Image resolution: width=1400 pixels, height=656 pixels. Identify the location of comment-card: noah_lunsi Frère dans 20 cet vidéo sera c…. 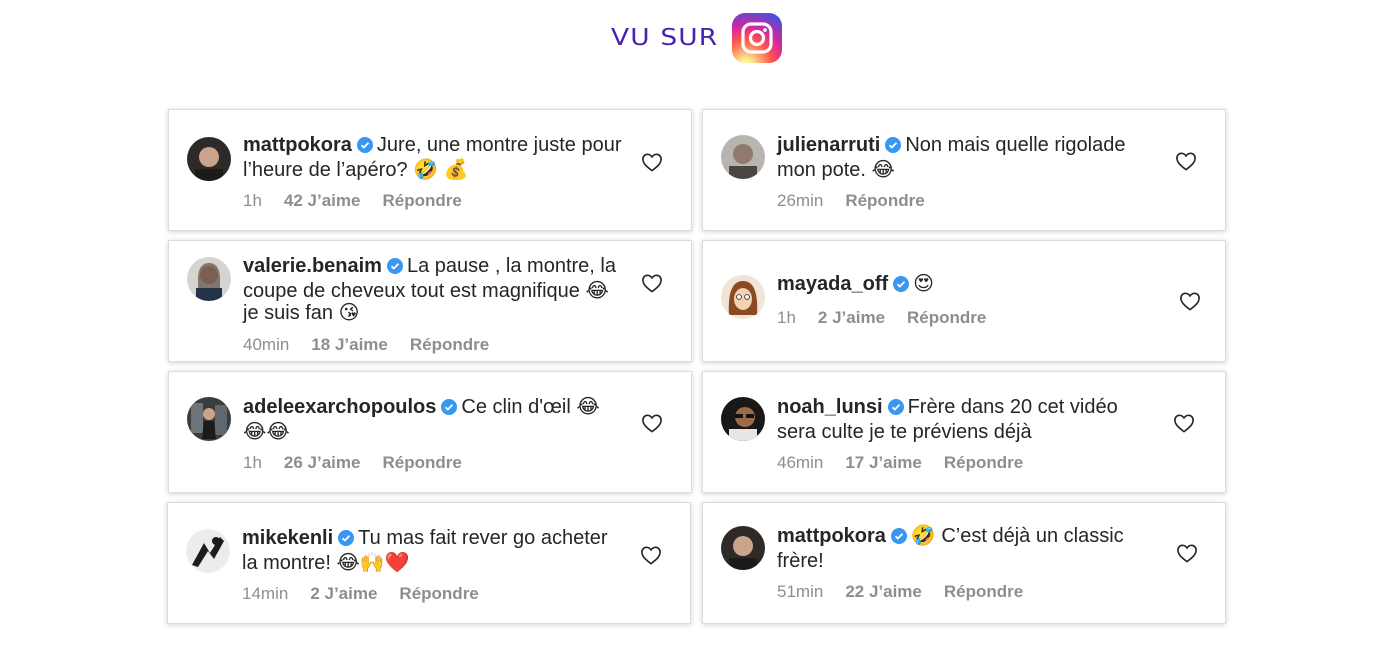
(964, 432).